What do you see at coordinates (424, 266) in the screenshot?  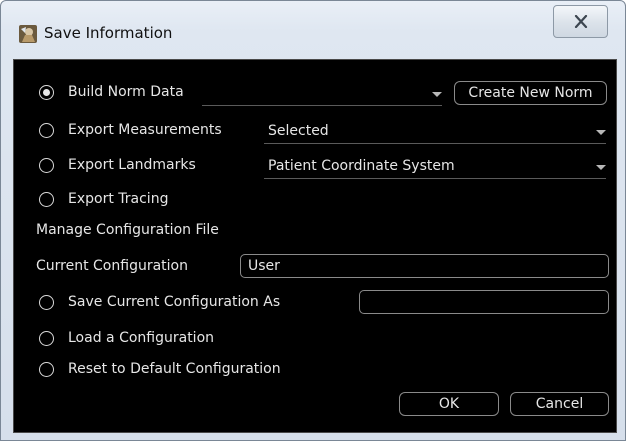 I see `current-configuration-field: User` at bounding box center [424, 266].